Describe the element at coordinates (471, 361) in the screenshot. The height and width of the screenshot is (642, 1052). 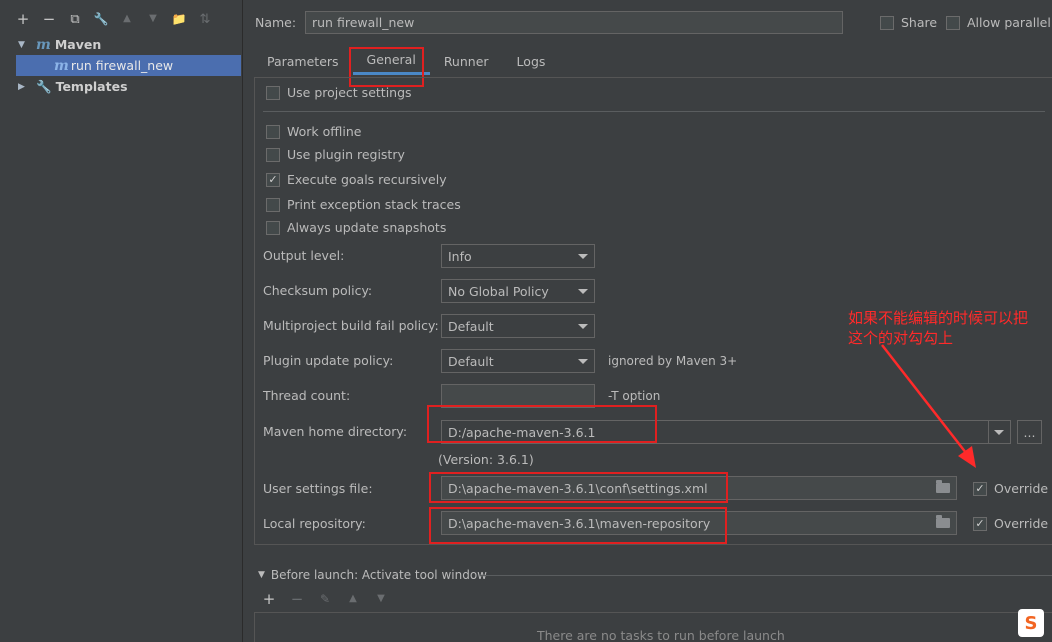
I see `plugin-update-policy-value: Default` at that location.